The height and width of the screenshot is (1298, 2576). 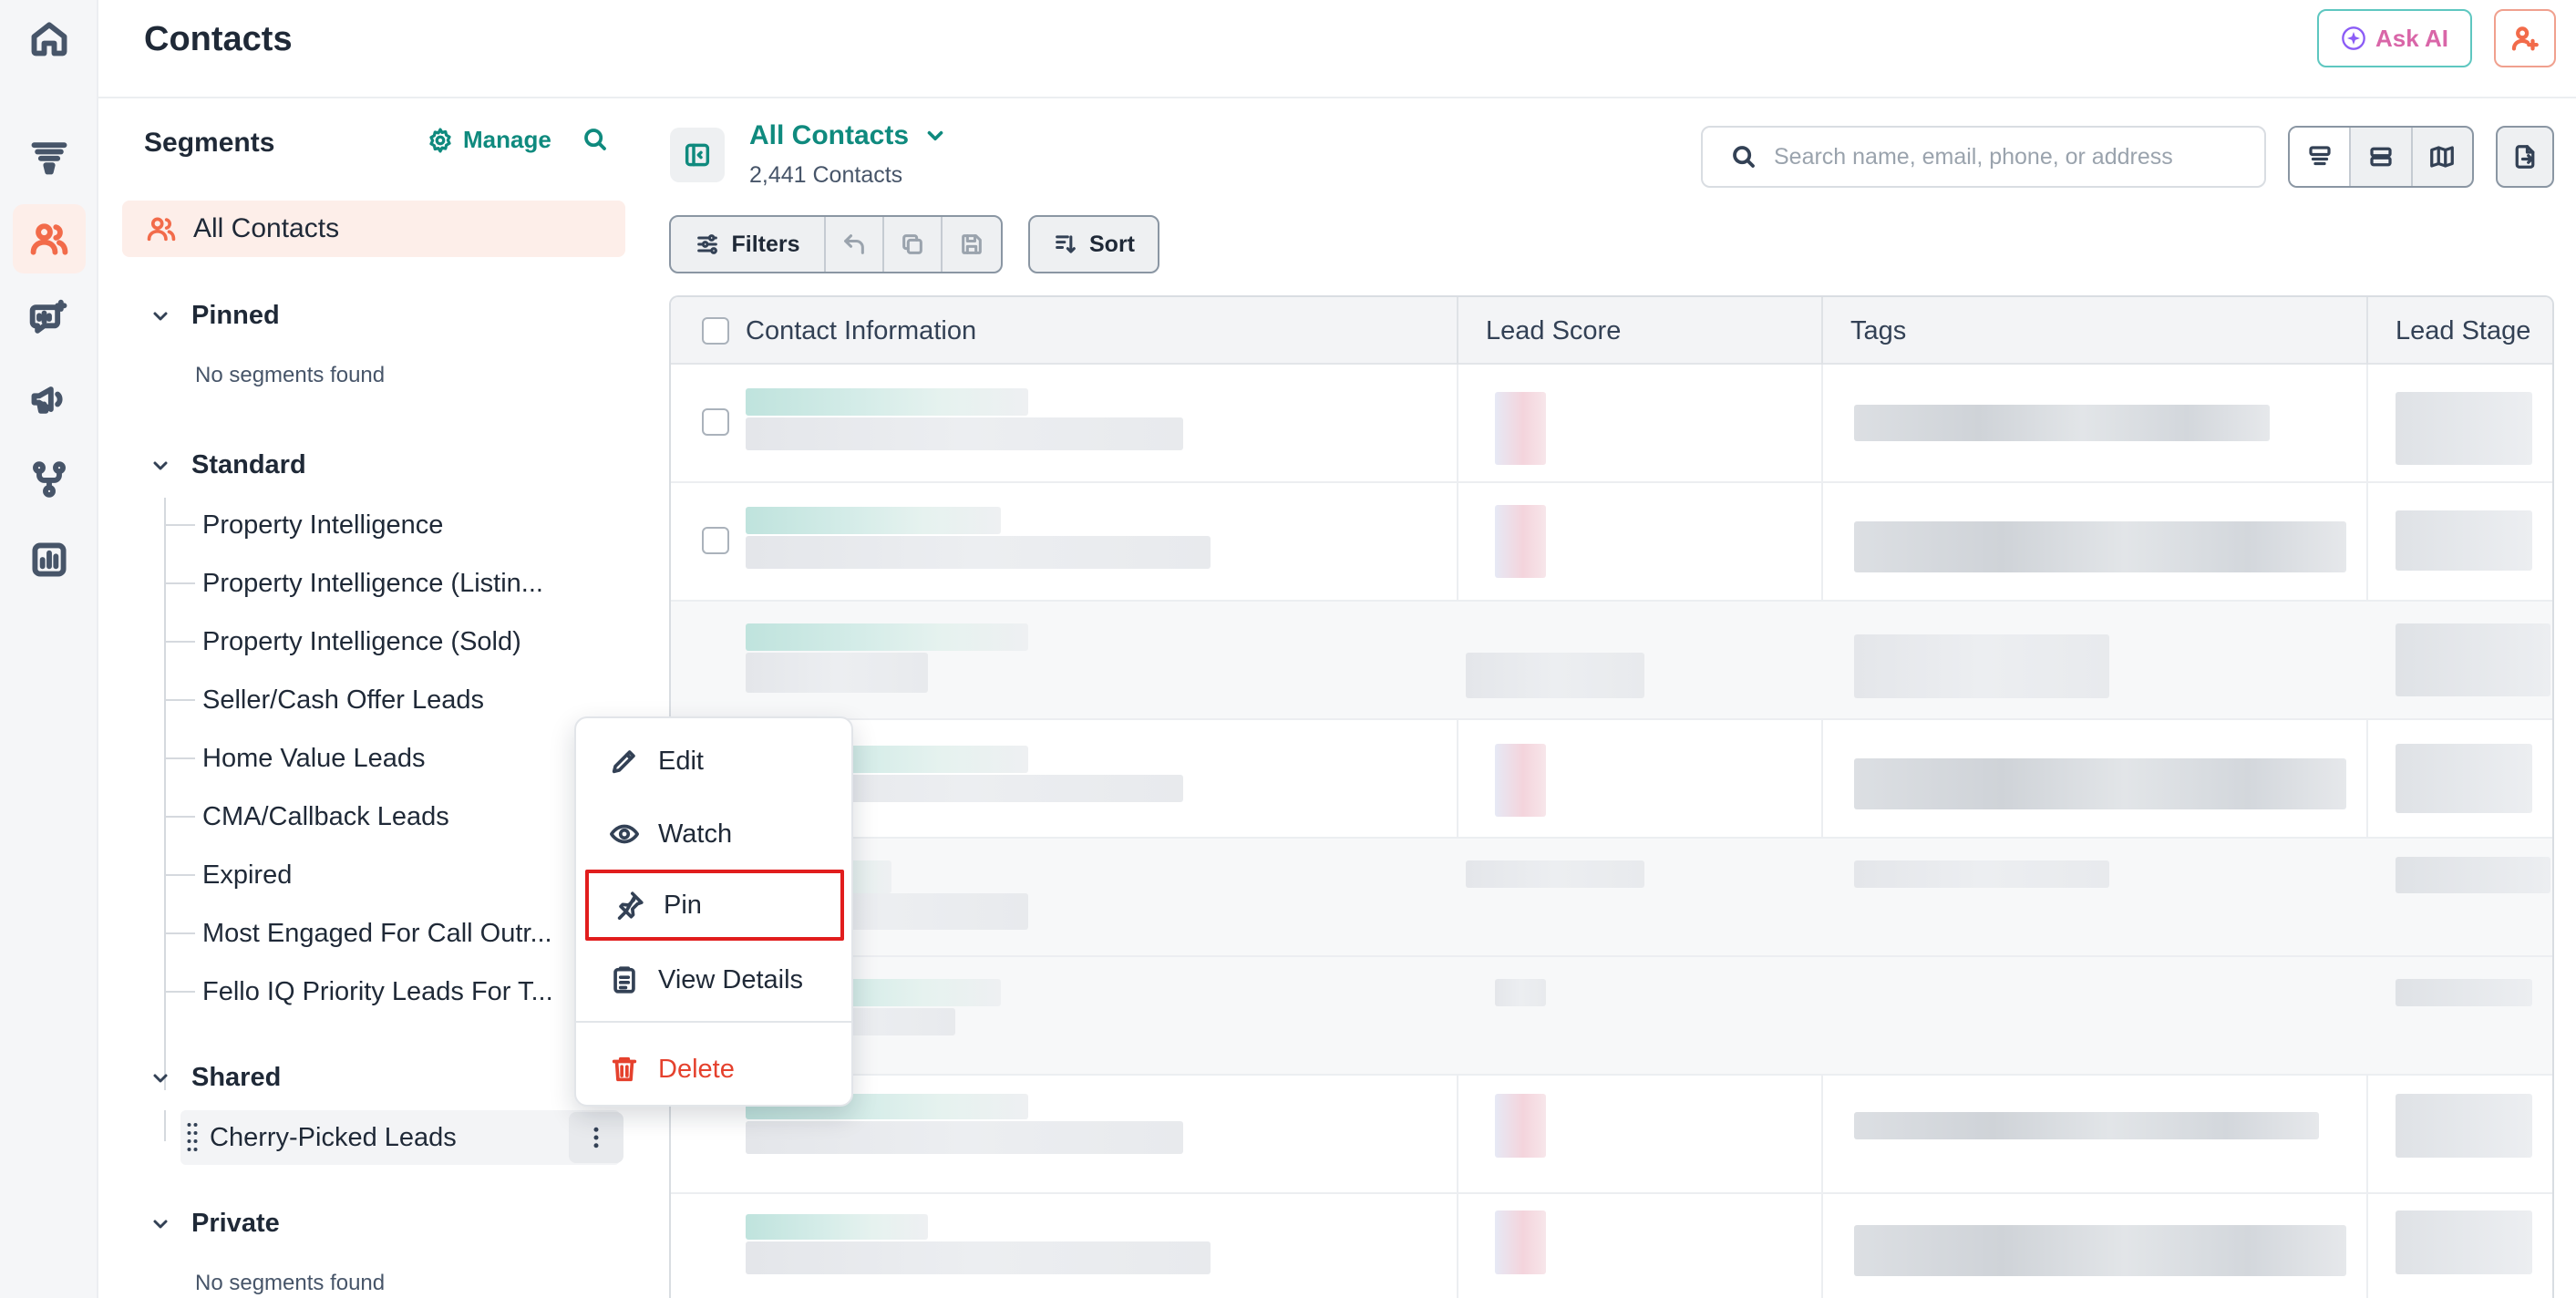 I want to click on standard-group-toggle: Standard, so click(x=227, y=465).